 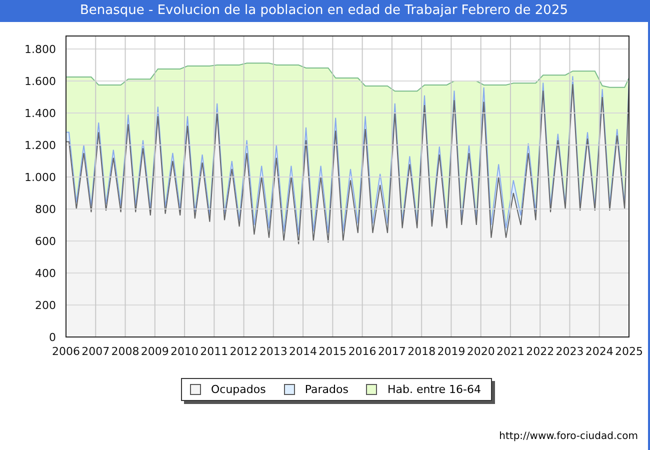 I want to click on x-tick-label: 2025, so click(x=629, y=351).